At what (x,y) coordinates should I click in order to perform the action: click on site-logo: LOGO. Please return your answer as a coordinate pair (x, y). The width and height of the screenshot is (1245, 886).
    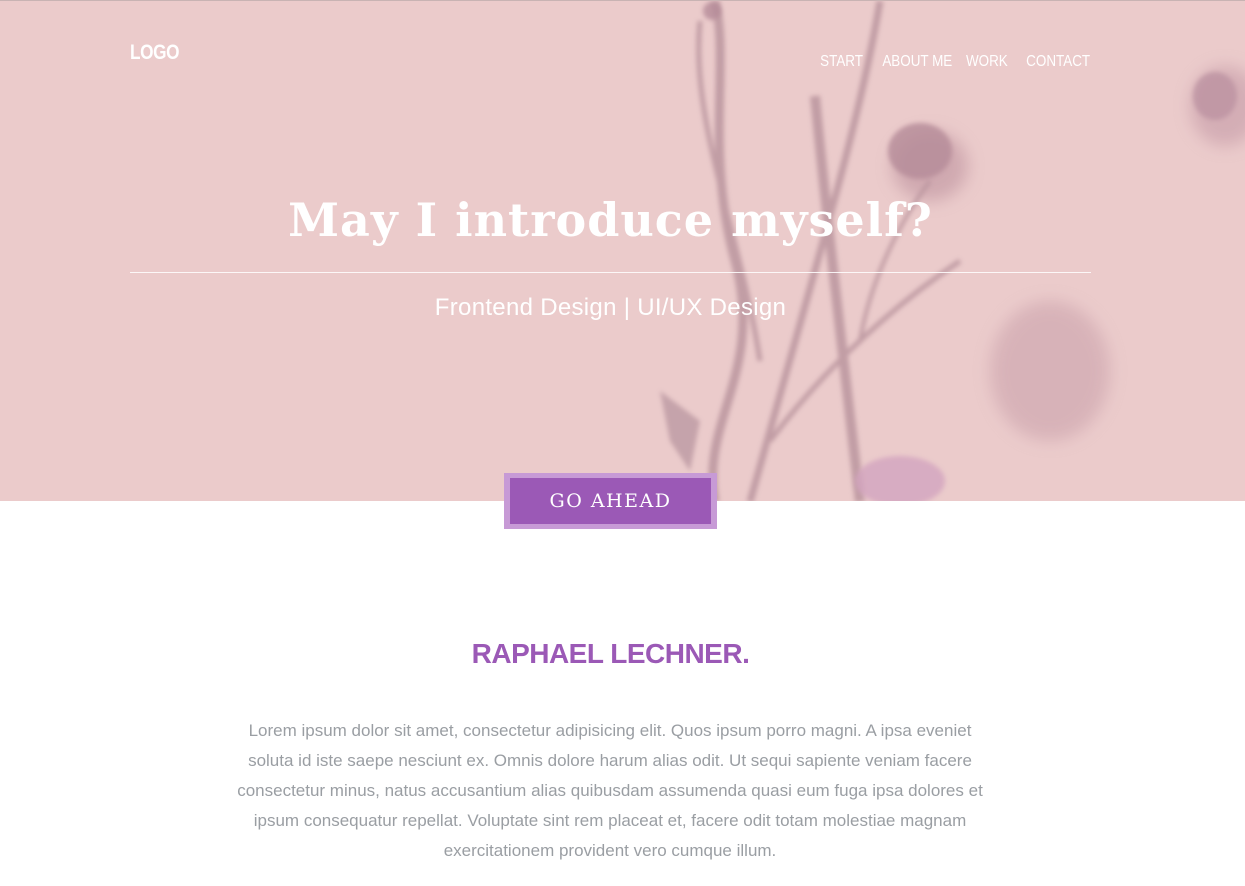
    Looking at the image, I should click on (154, 53).